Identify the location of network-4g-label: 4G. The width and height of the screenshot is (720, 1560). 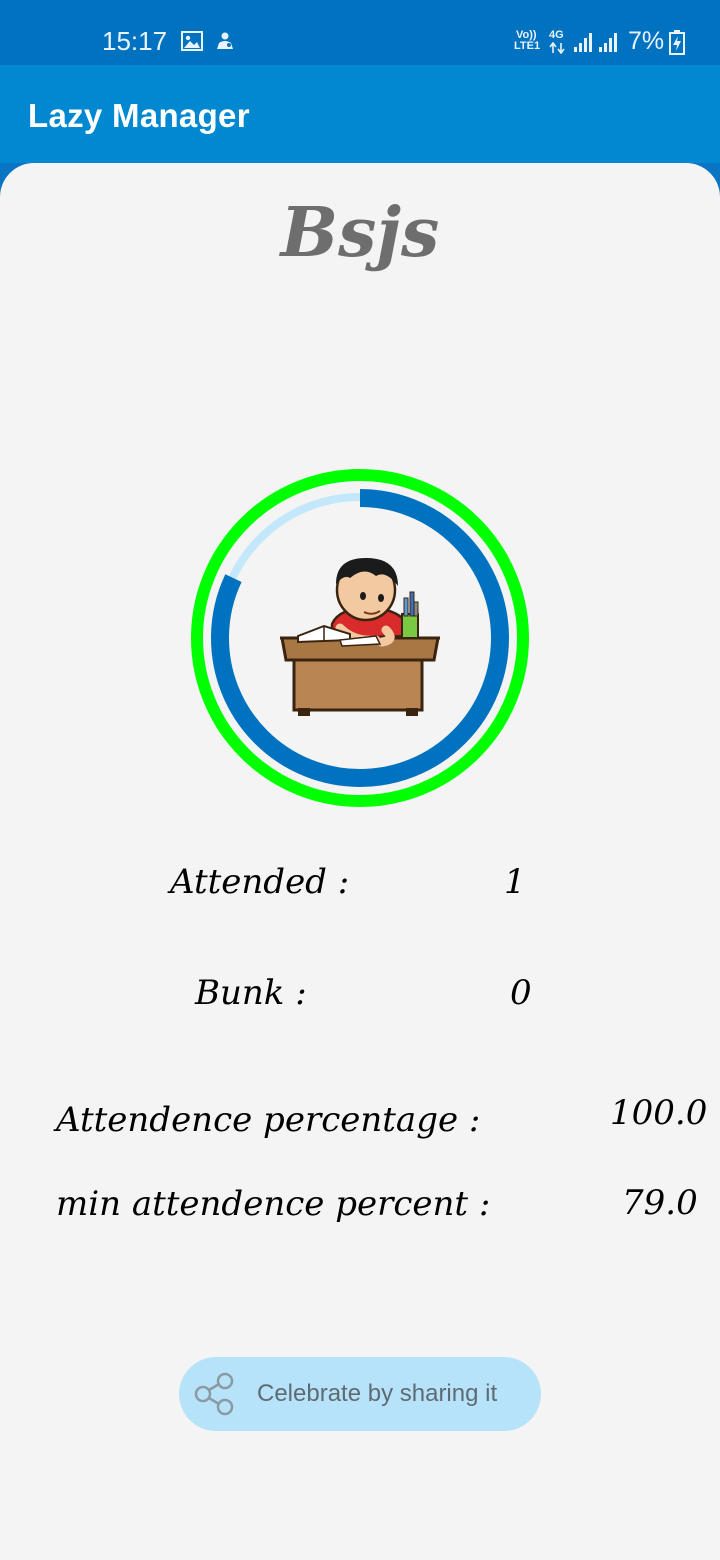
(556, 35).